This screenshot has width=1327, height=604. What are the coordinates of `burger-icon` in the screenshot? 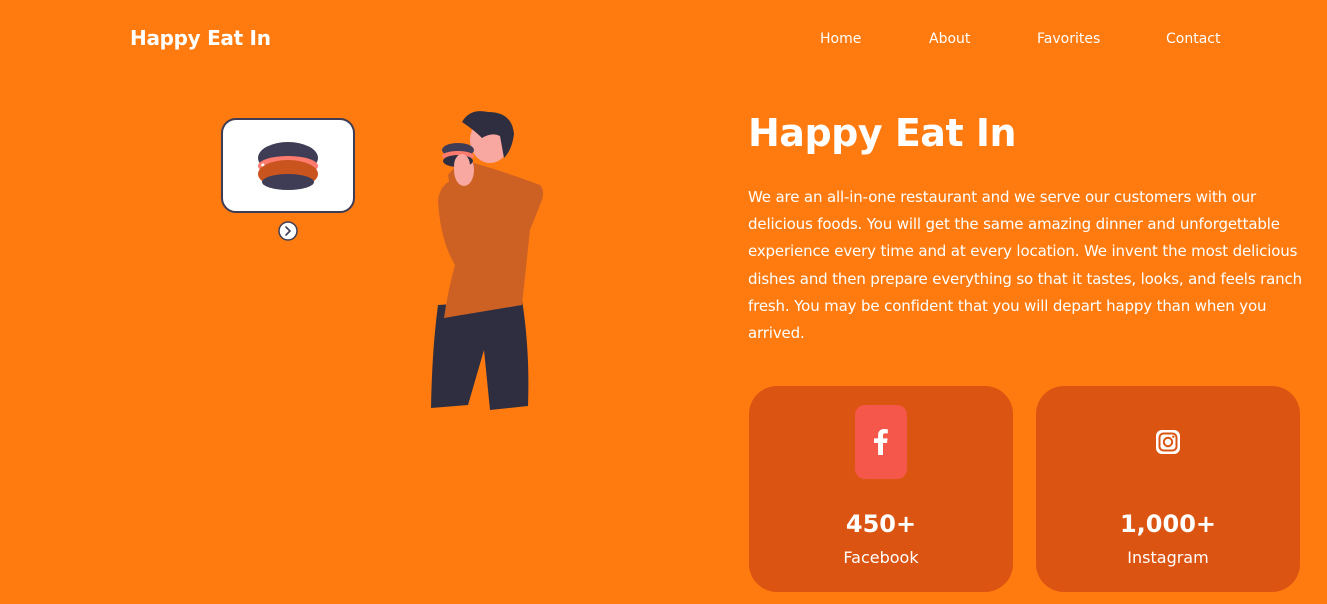 It's located at (288, 166).